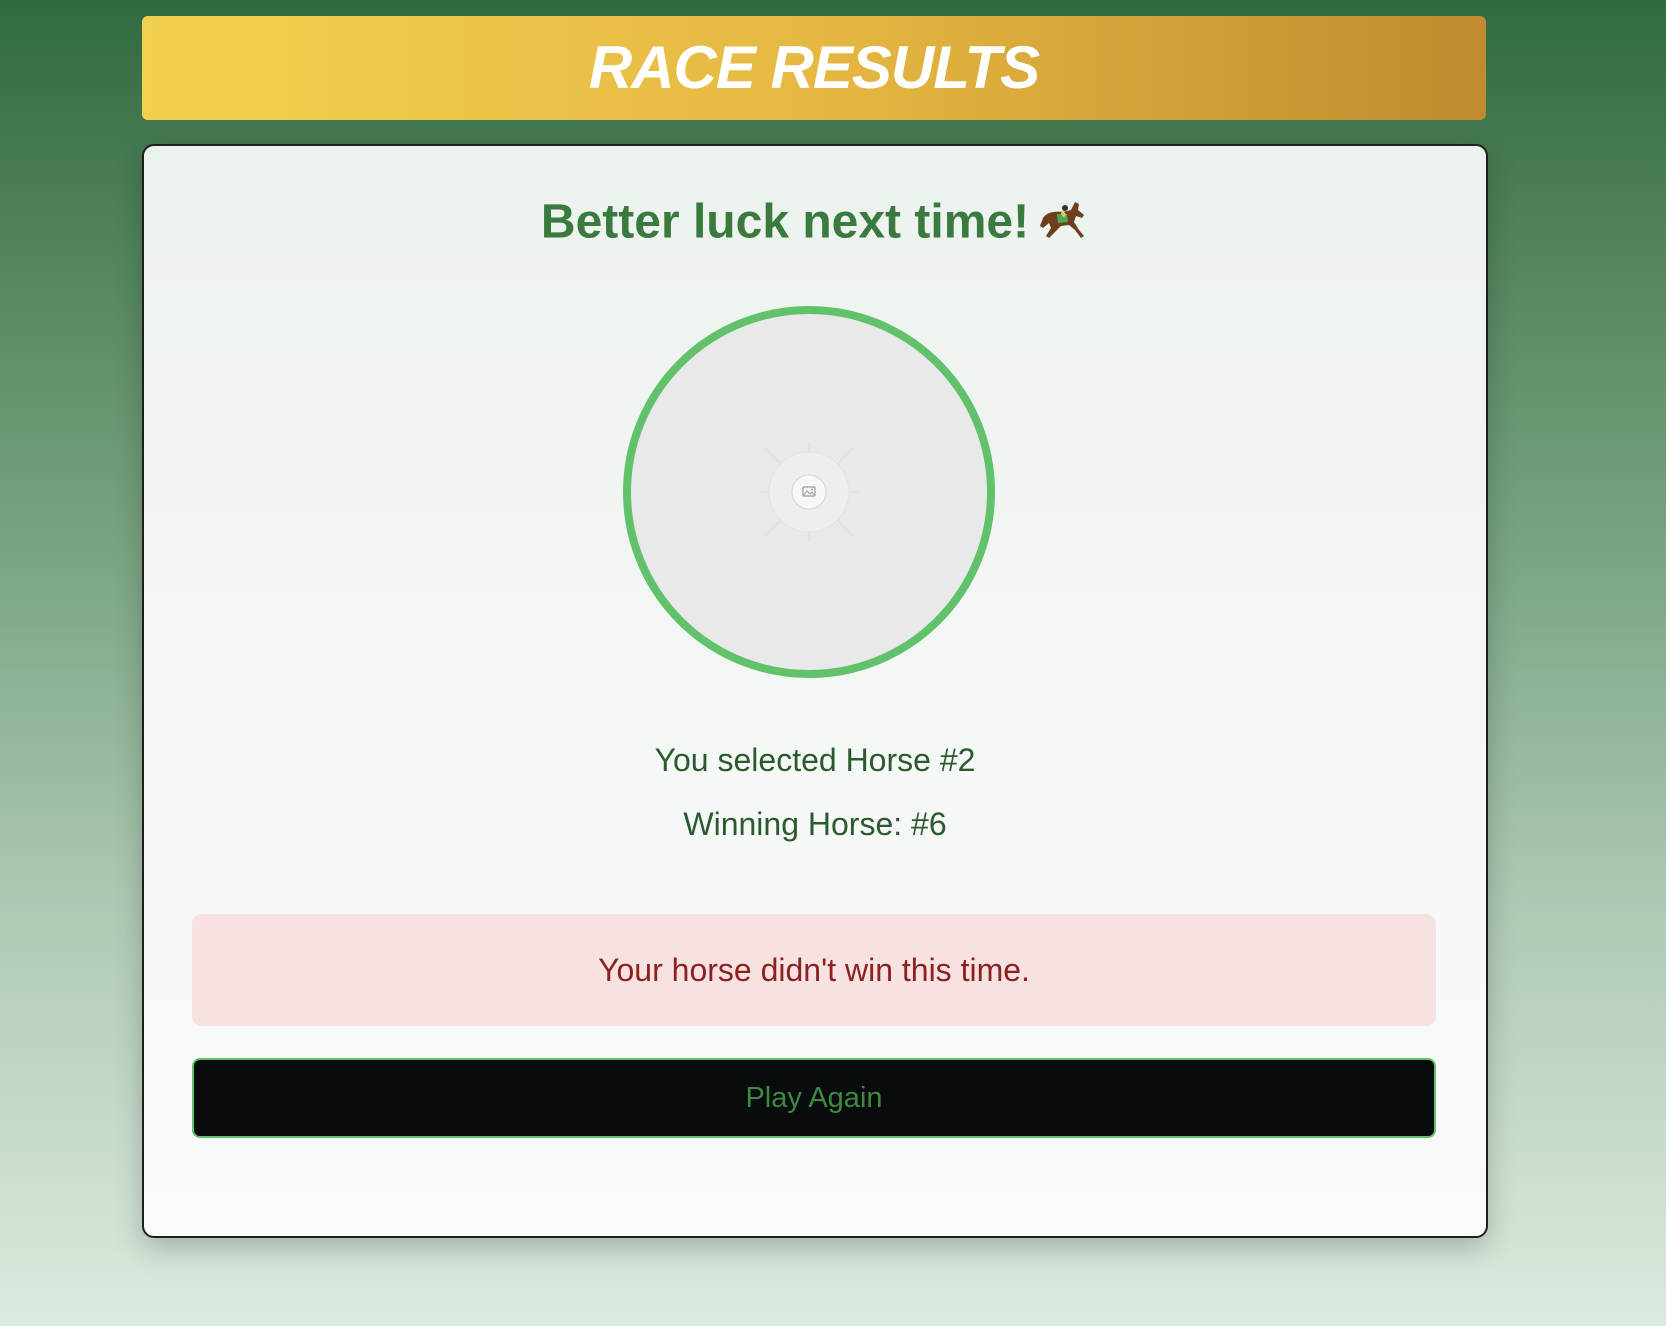 This screenshot has height=1326, width=1666. I want to click on selected-horse-image, so click(809, 492).